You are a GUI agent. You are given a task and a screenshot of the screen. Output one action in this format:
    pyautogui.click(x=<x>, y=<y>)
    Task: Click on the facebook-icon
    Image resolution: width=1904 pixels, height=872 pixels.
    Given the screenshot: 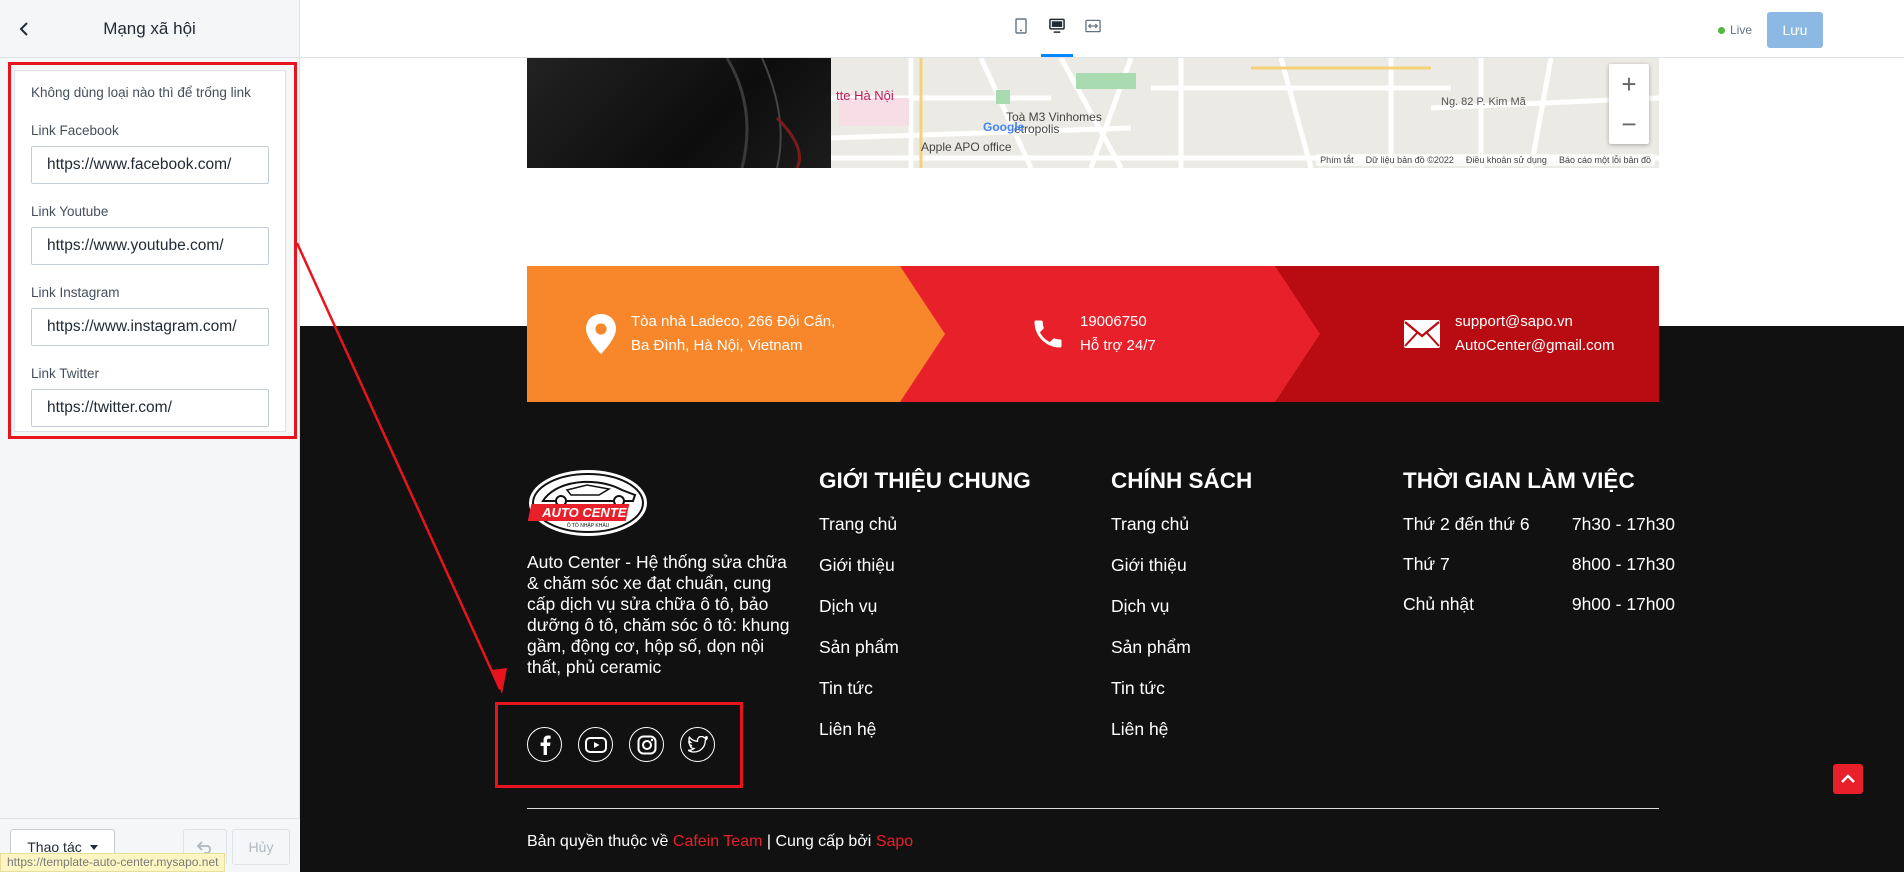 What is the action you would take?
    pyautogui.click(x=545, y=745)
    